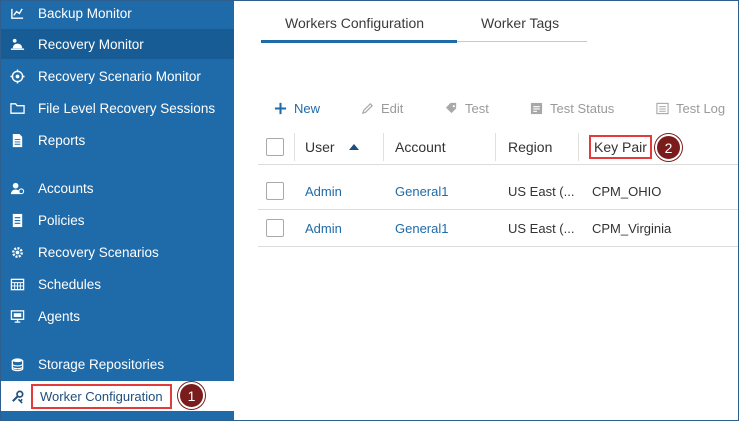  Describe the element at coordinates (280, 109) in the screenshot. I see `plus-icon` at that location.